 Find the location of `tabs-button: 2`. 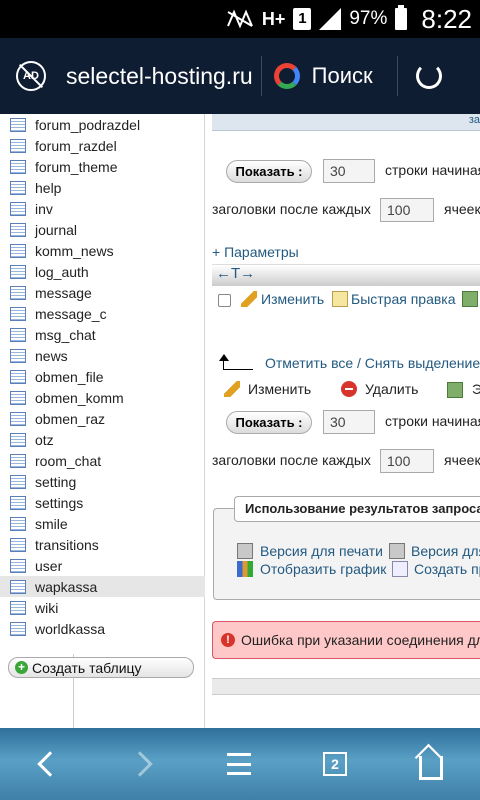

tabs-button: 2 is located at coordinates (335, 764).